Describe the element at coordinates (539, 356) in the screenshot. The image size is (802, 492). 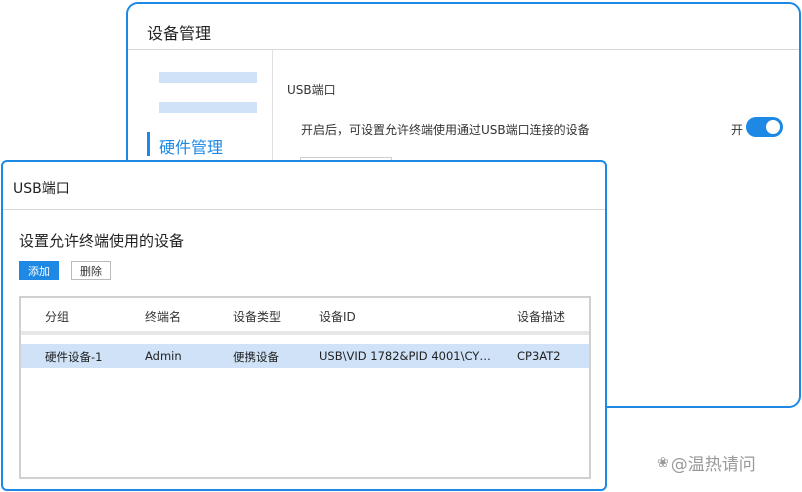
I see `cell-device-description: CP3AT2` at that location.